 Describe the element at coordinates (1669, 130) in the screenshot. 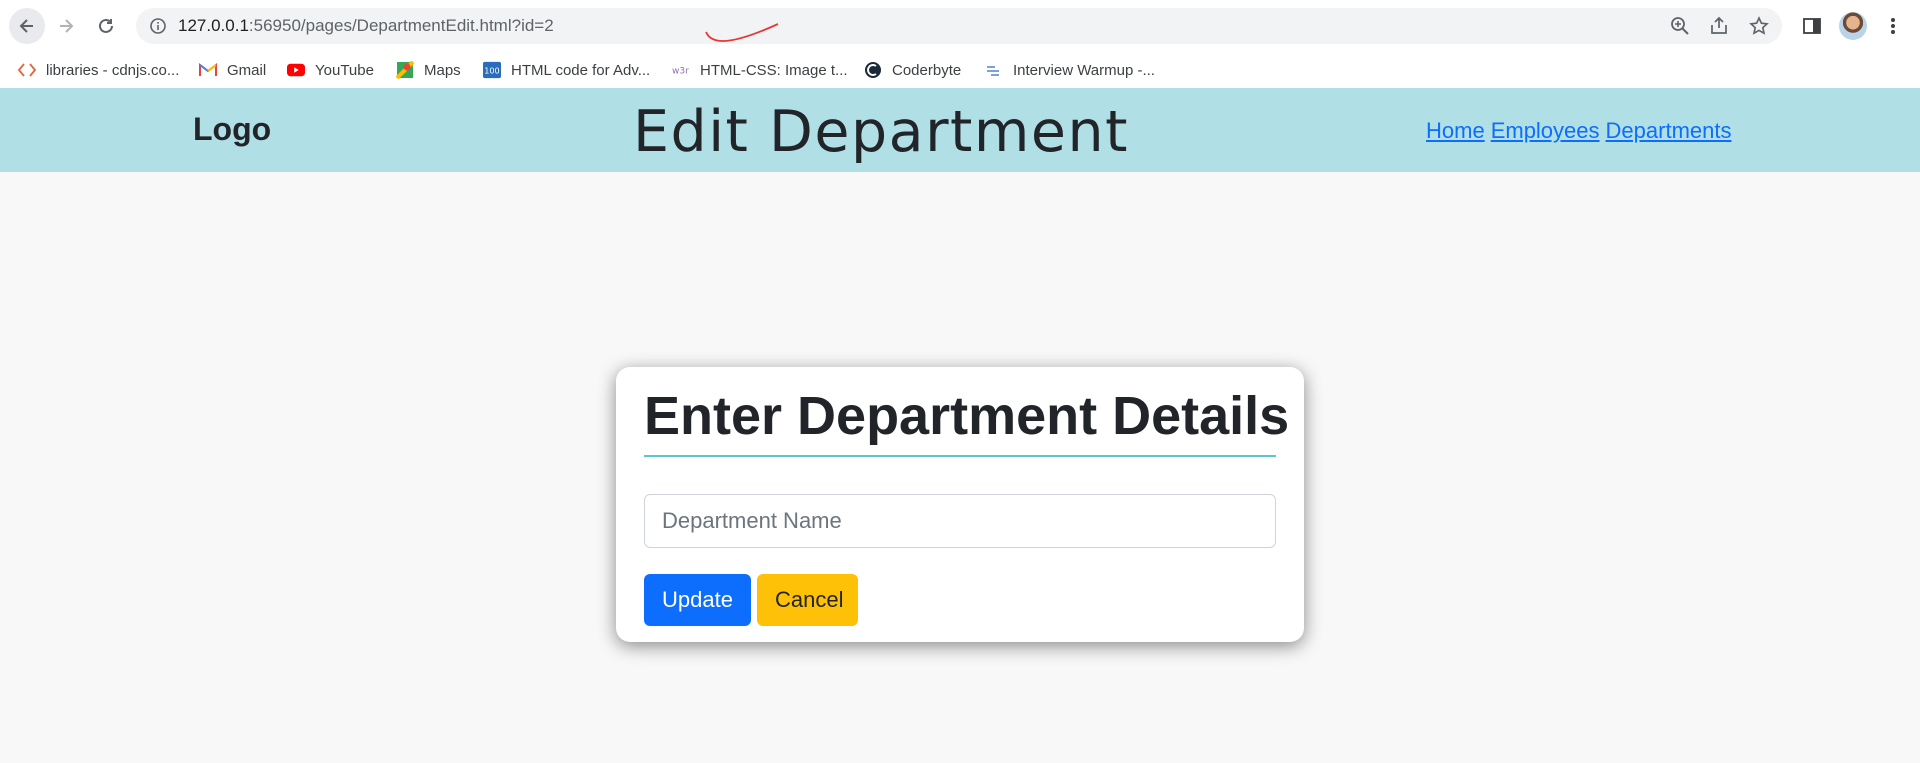

I see `nav-link-departments: Departments` at that location.